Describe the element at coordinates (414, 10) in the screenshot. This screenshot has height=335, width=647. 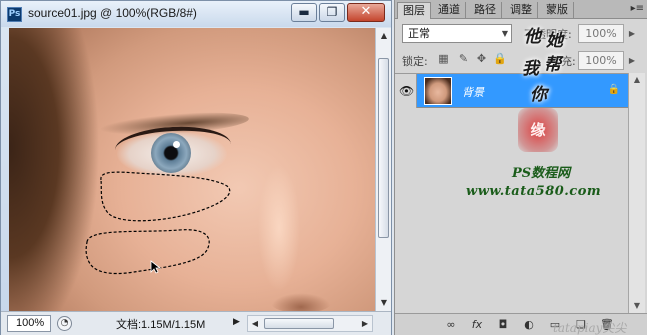
I see `tab-layers: 图层` at that location.